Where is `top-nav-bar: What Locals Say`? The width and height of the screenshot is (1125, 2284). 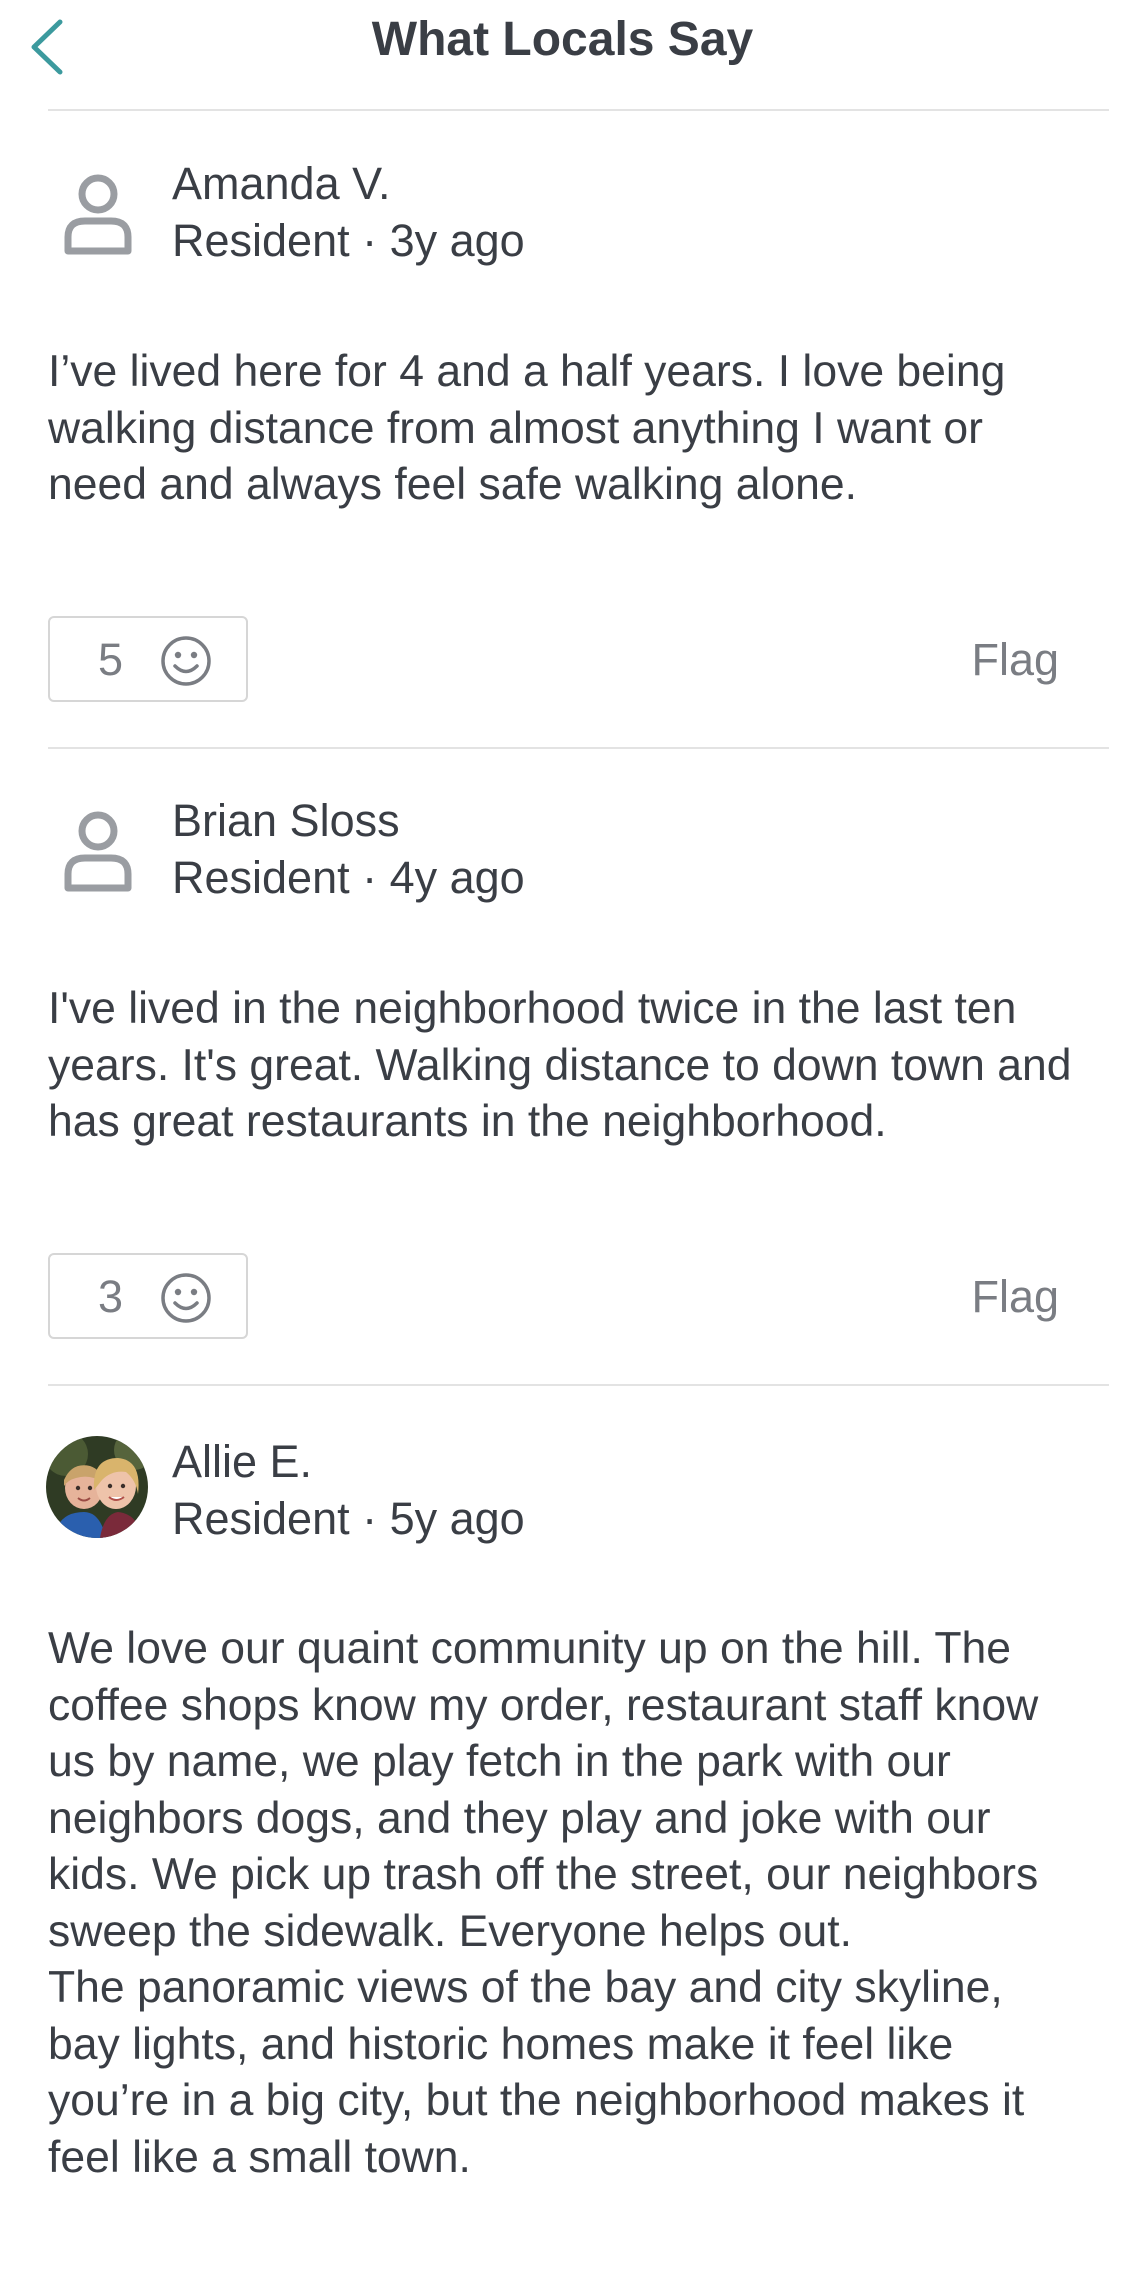
top-nav-bar: What Locals Say is located at coordinates (562, 55).